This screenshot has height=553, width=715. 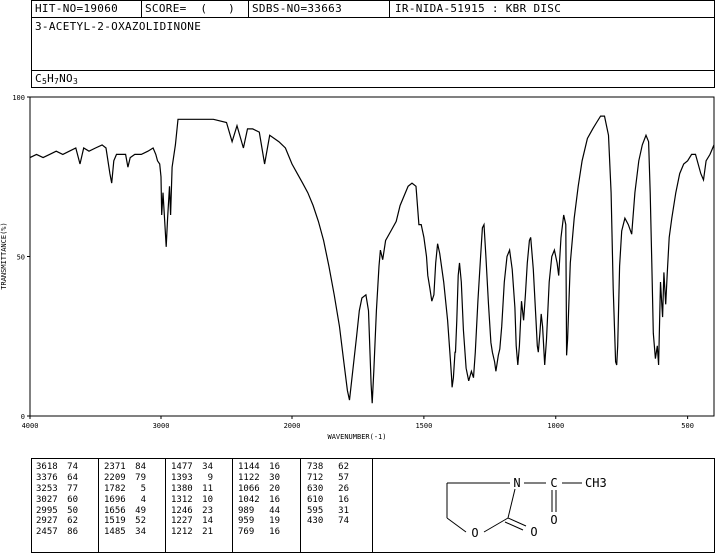 What do you see at coordinates (511, 503) in the screenshot?
I see `bond-c-n` at bounding box center [511, 503].